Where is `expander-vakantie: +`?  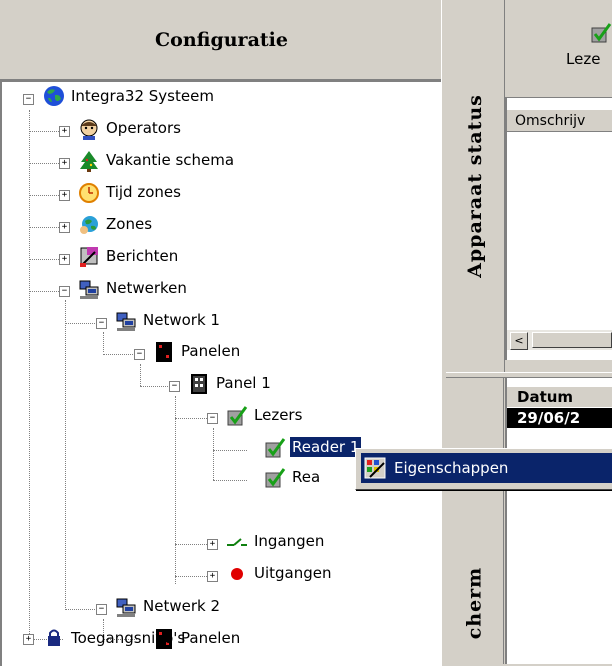
expander-vakantie: + is located at coordinates (64, 163).